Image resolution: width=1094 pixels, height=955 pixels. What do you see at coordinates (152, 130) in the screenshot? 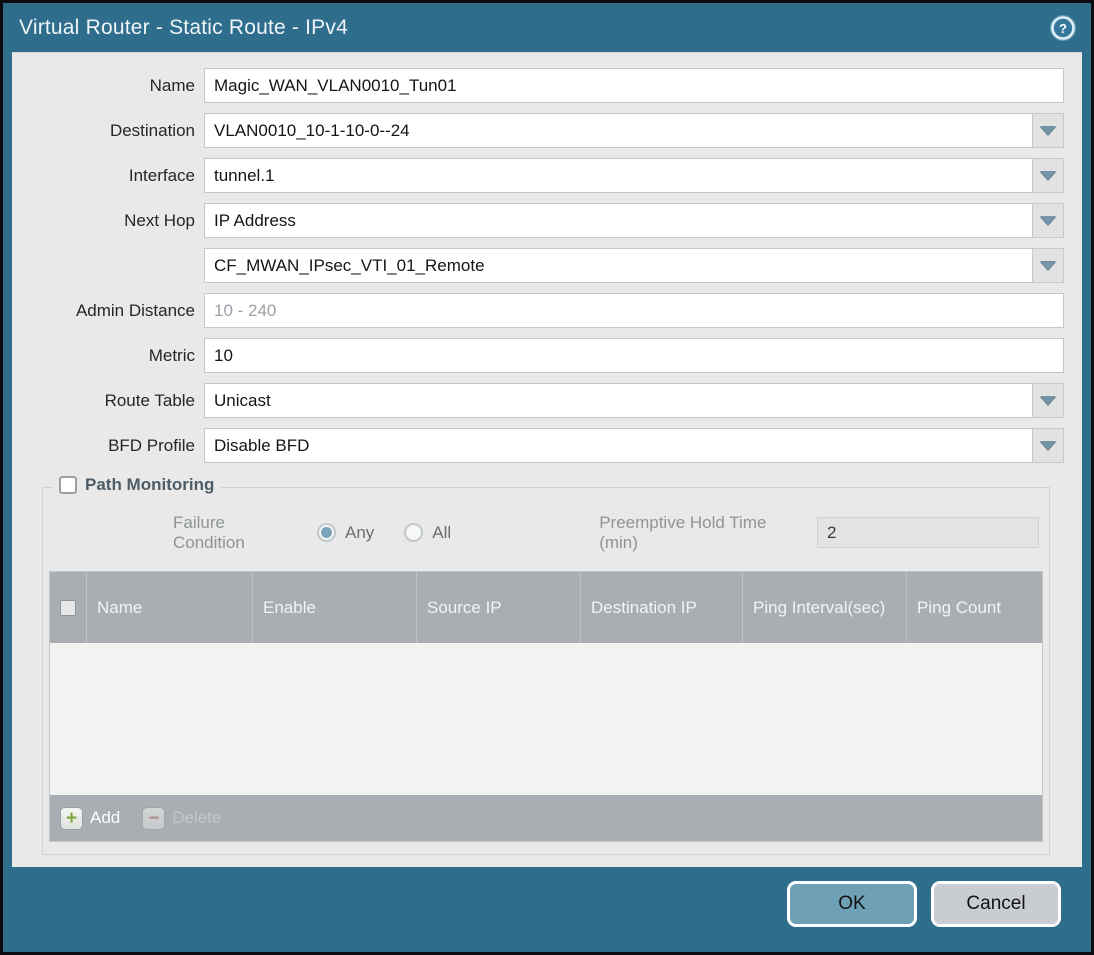
I see `destination-label: Destination` at bounding box center [152, 130].